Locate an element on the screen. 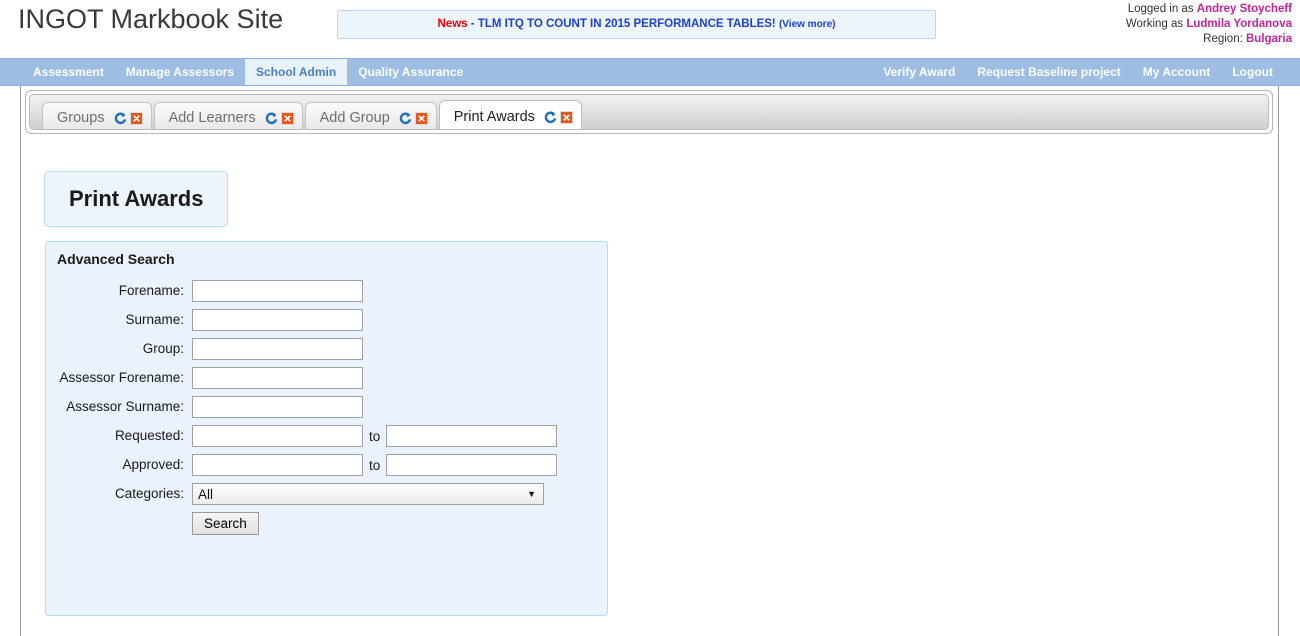 The image size is (1300, 636). tab-label: Add Group is located at coordinates (354, 118).